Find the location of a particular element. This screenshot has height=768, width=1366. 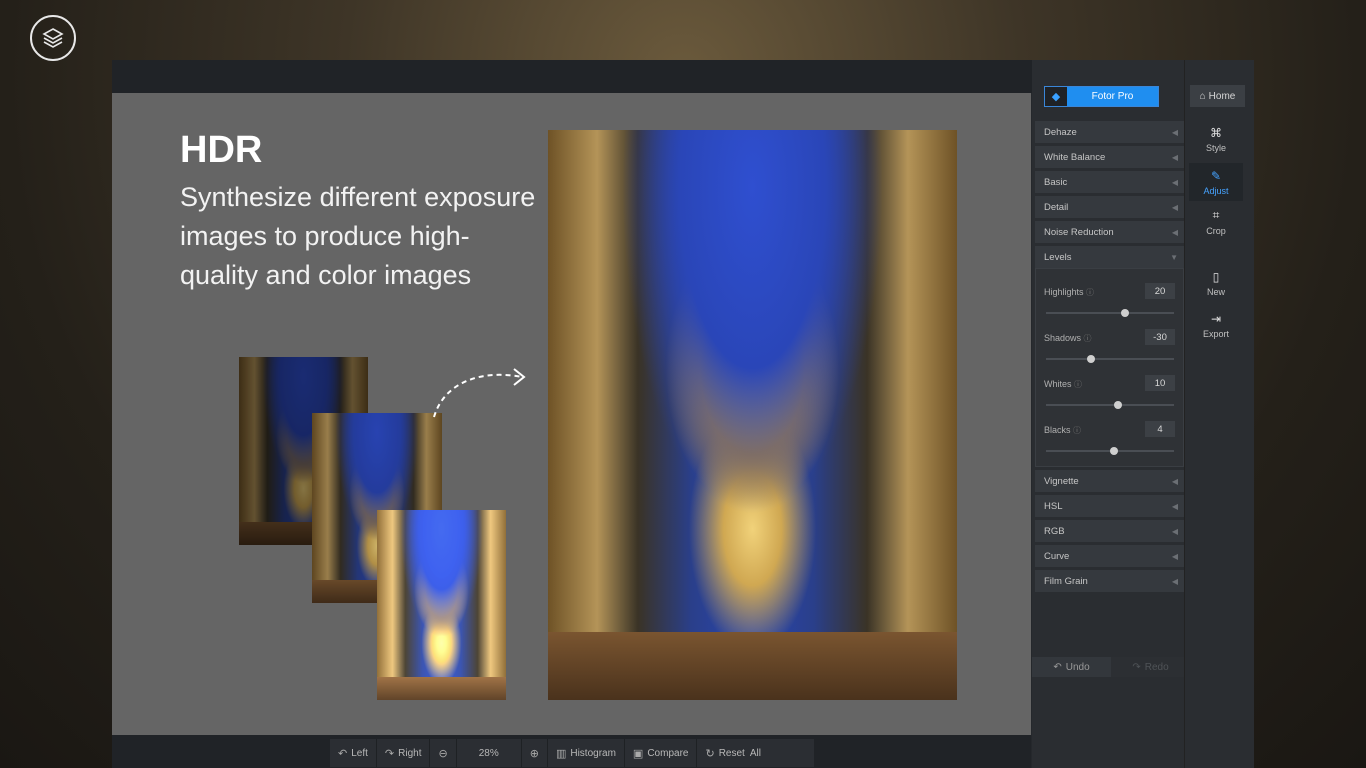

shadows-slider is located at coordinates (1110, 359).